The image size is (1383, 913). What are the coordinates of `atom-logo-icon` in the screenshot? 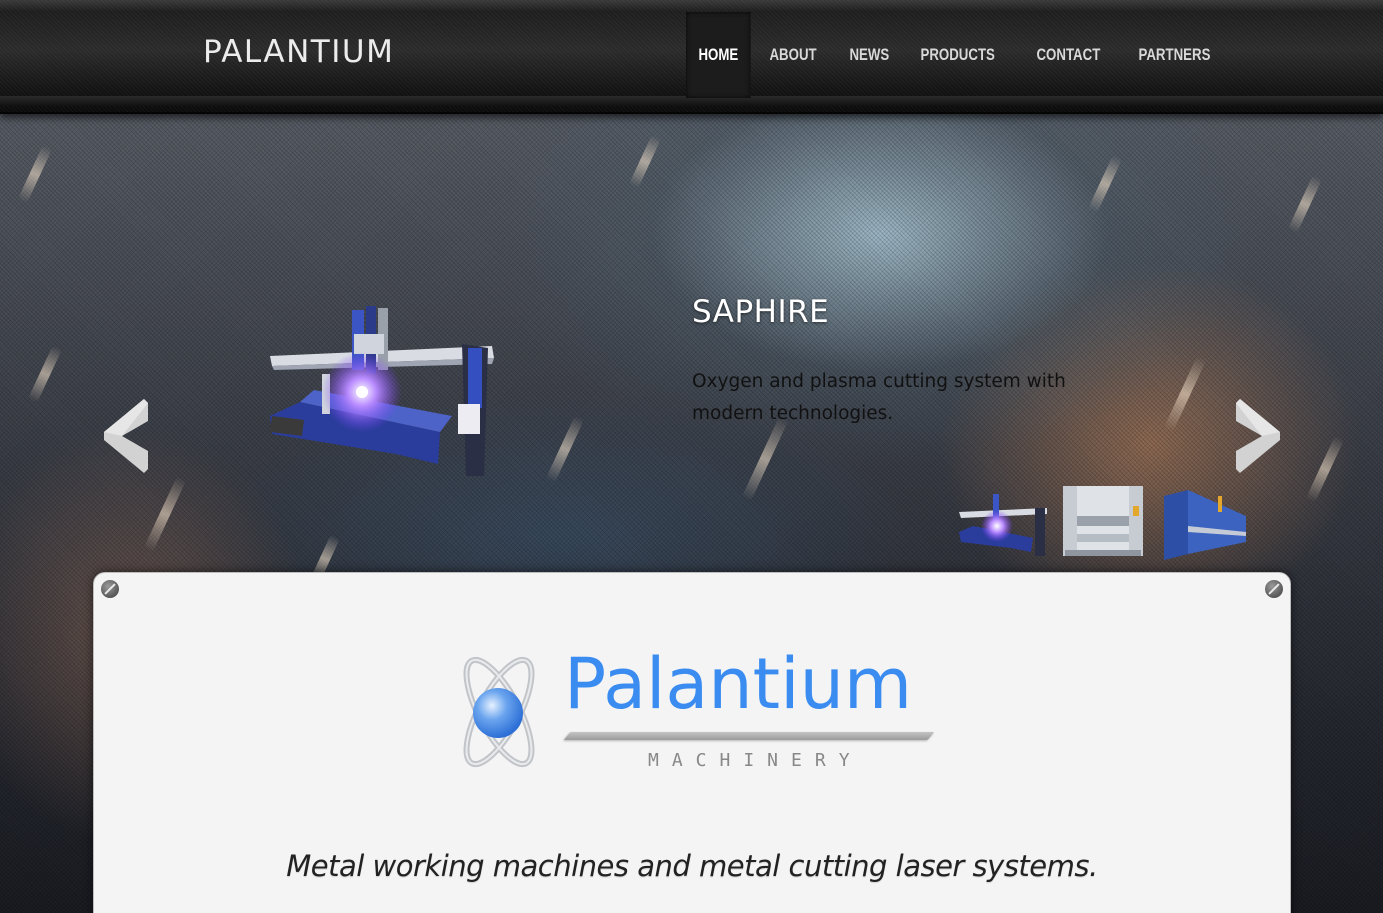 It's located at (499, 712).